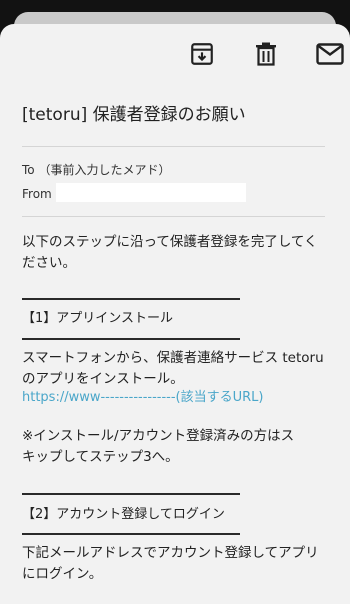  I want to click on mail-button, so click(330, 54).